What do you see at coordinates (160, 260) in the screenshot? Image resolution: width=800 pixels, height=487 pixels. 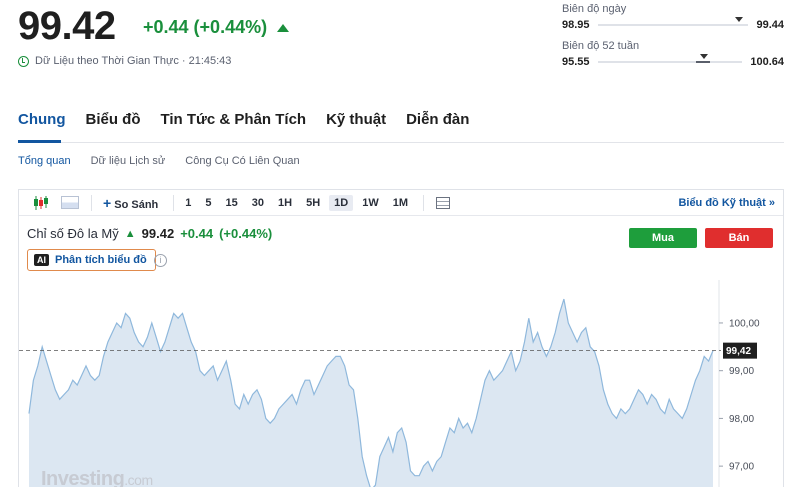 I see `info-icon: i` at bounding box center [160, 260].